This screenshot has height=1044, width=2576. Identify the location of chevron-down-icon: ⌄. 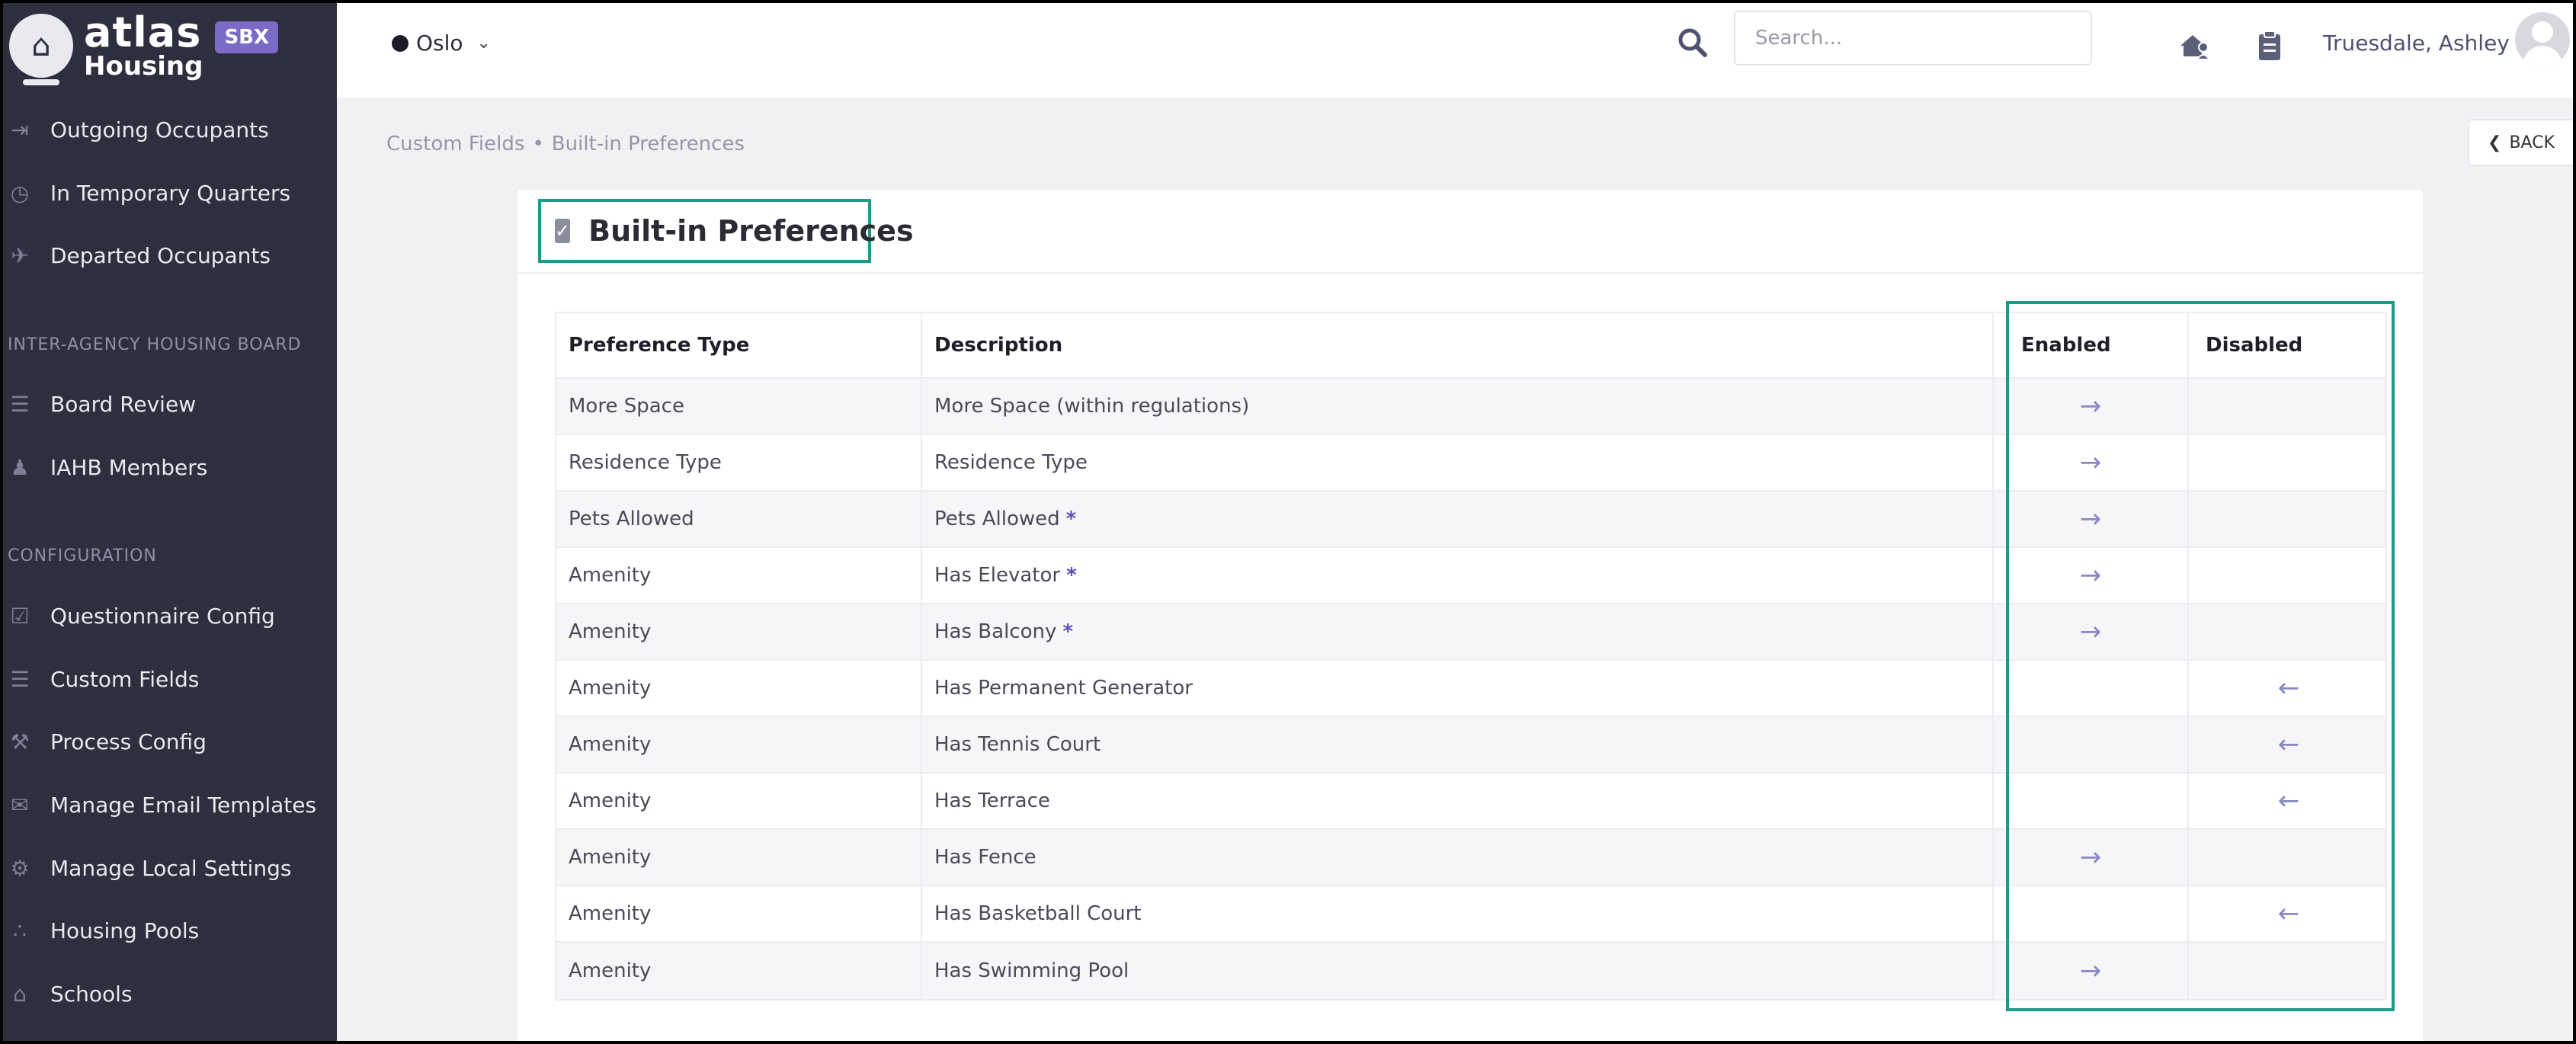
(483, 43).